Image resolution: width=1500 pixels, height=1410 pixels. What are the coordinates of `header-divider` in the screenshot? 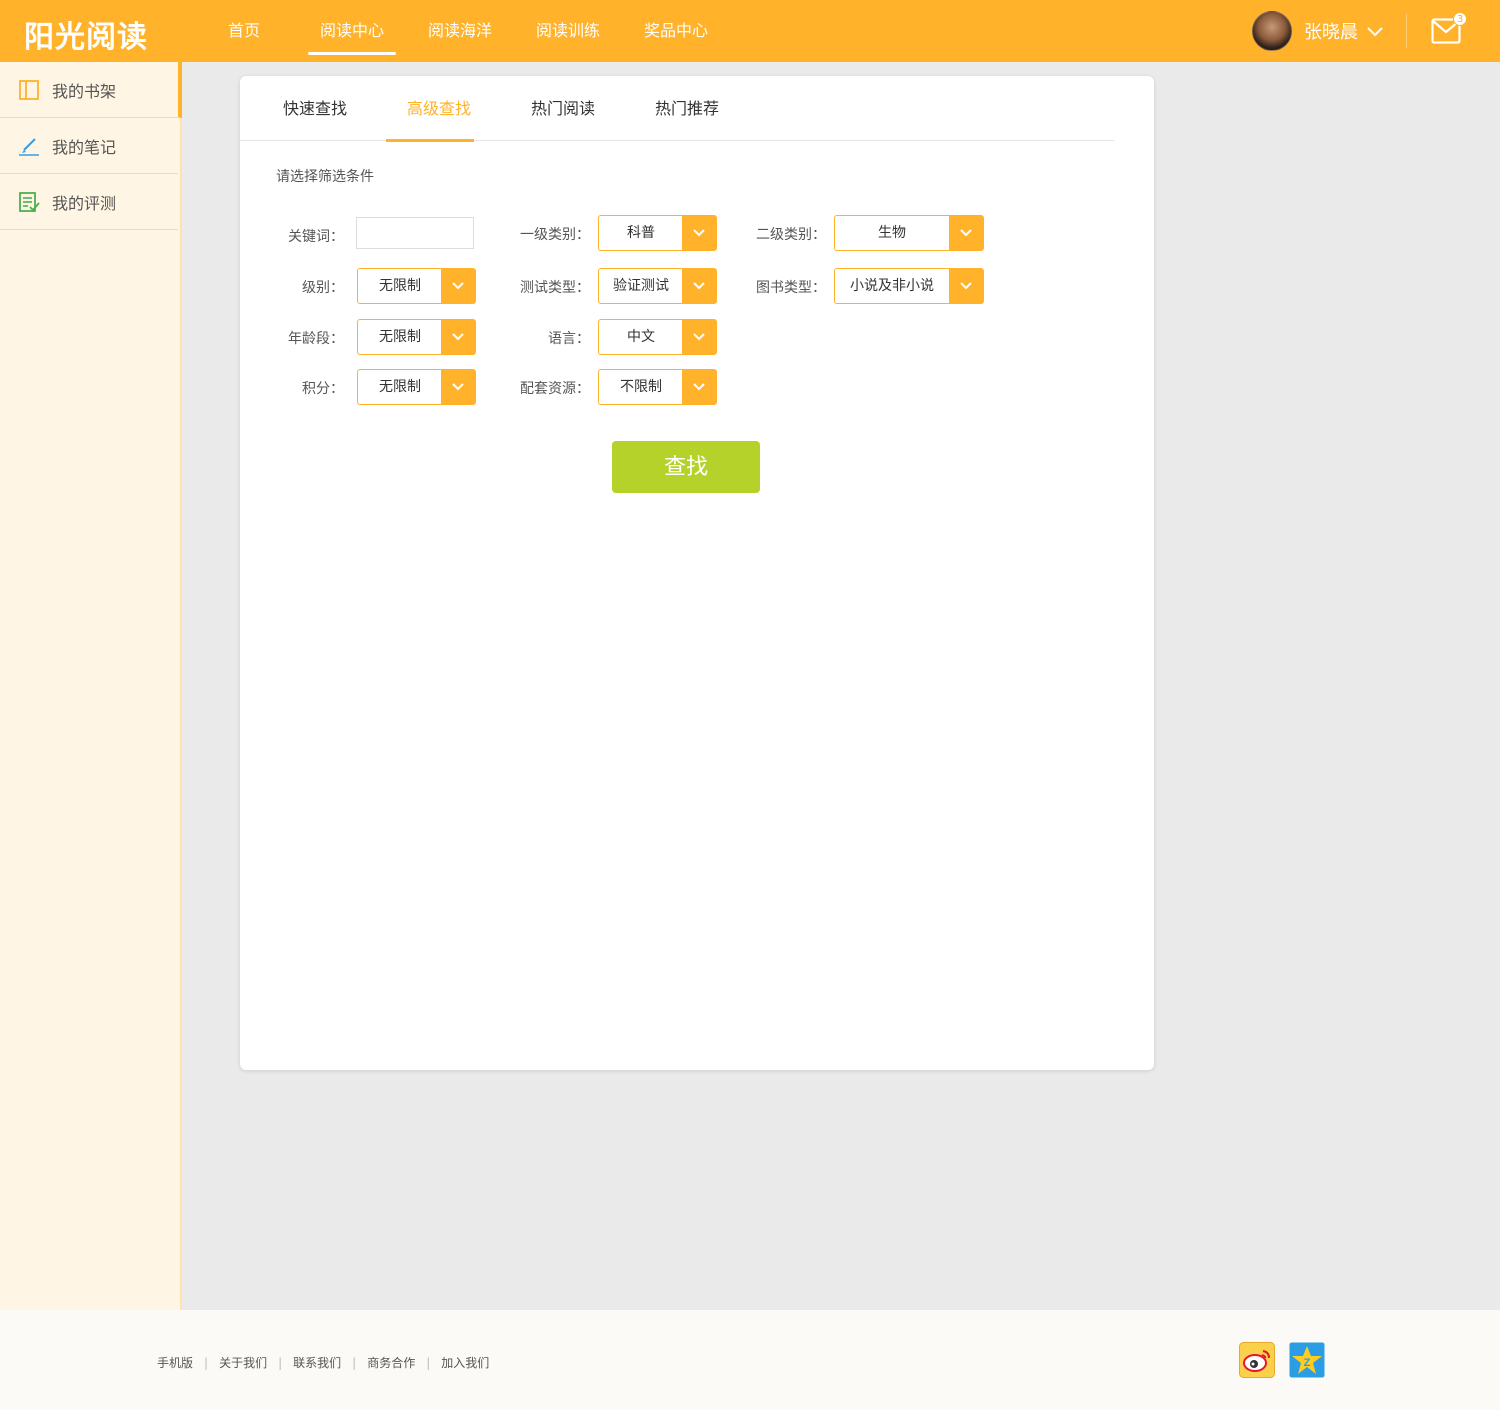 It's located at (1406, 31).